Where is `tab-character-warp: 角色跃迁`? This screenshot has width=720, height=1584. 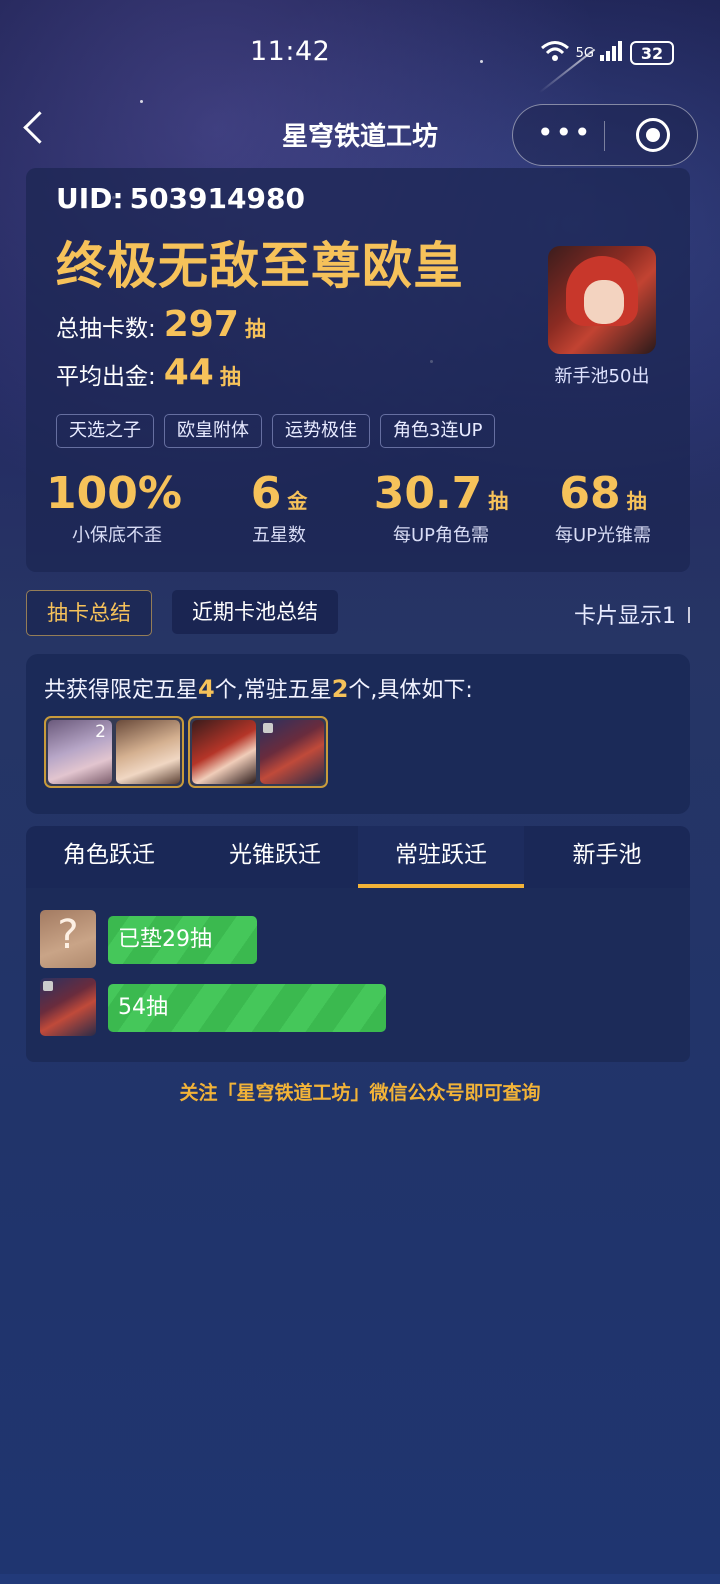 tab-character-warp: 角色跃迁 is located at coordinates (109, 857).